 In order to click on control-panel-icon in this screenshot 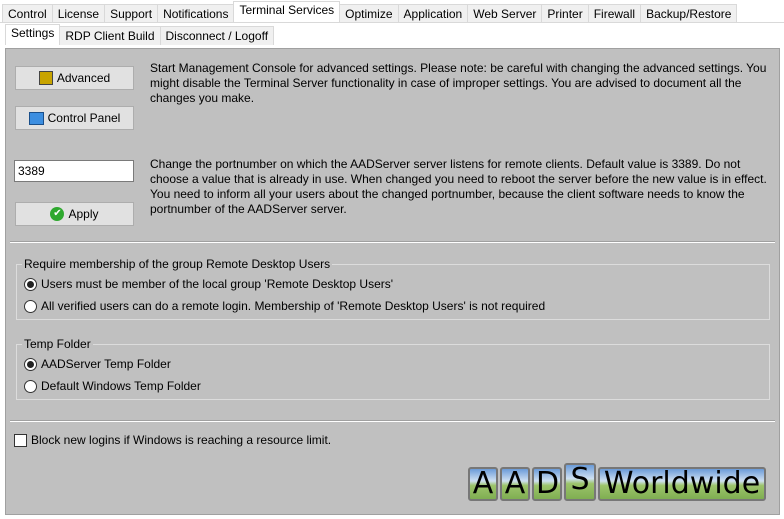, I will do `click(36, 118)`.